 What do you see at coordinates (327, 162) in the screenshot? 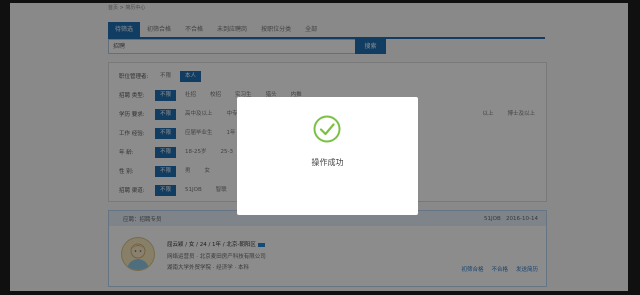
I see `success-message: 操作成功` at bounding box center [327, 162].